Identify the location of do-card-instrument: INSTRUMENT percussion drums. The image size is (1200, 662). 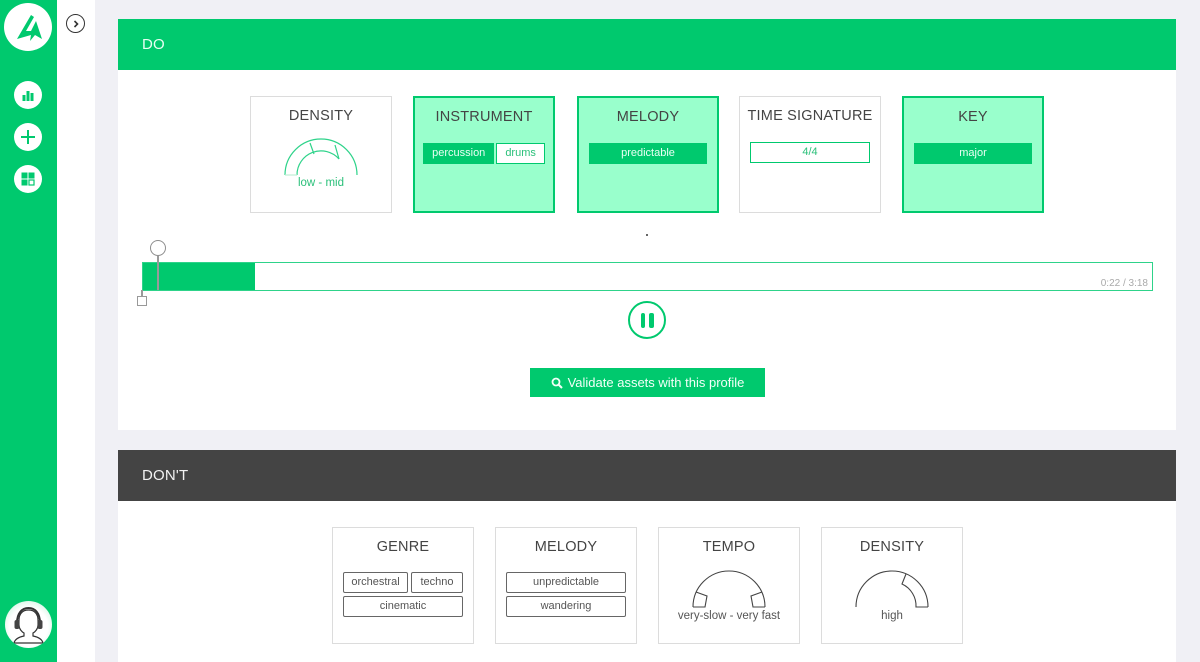
(484, 154).